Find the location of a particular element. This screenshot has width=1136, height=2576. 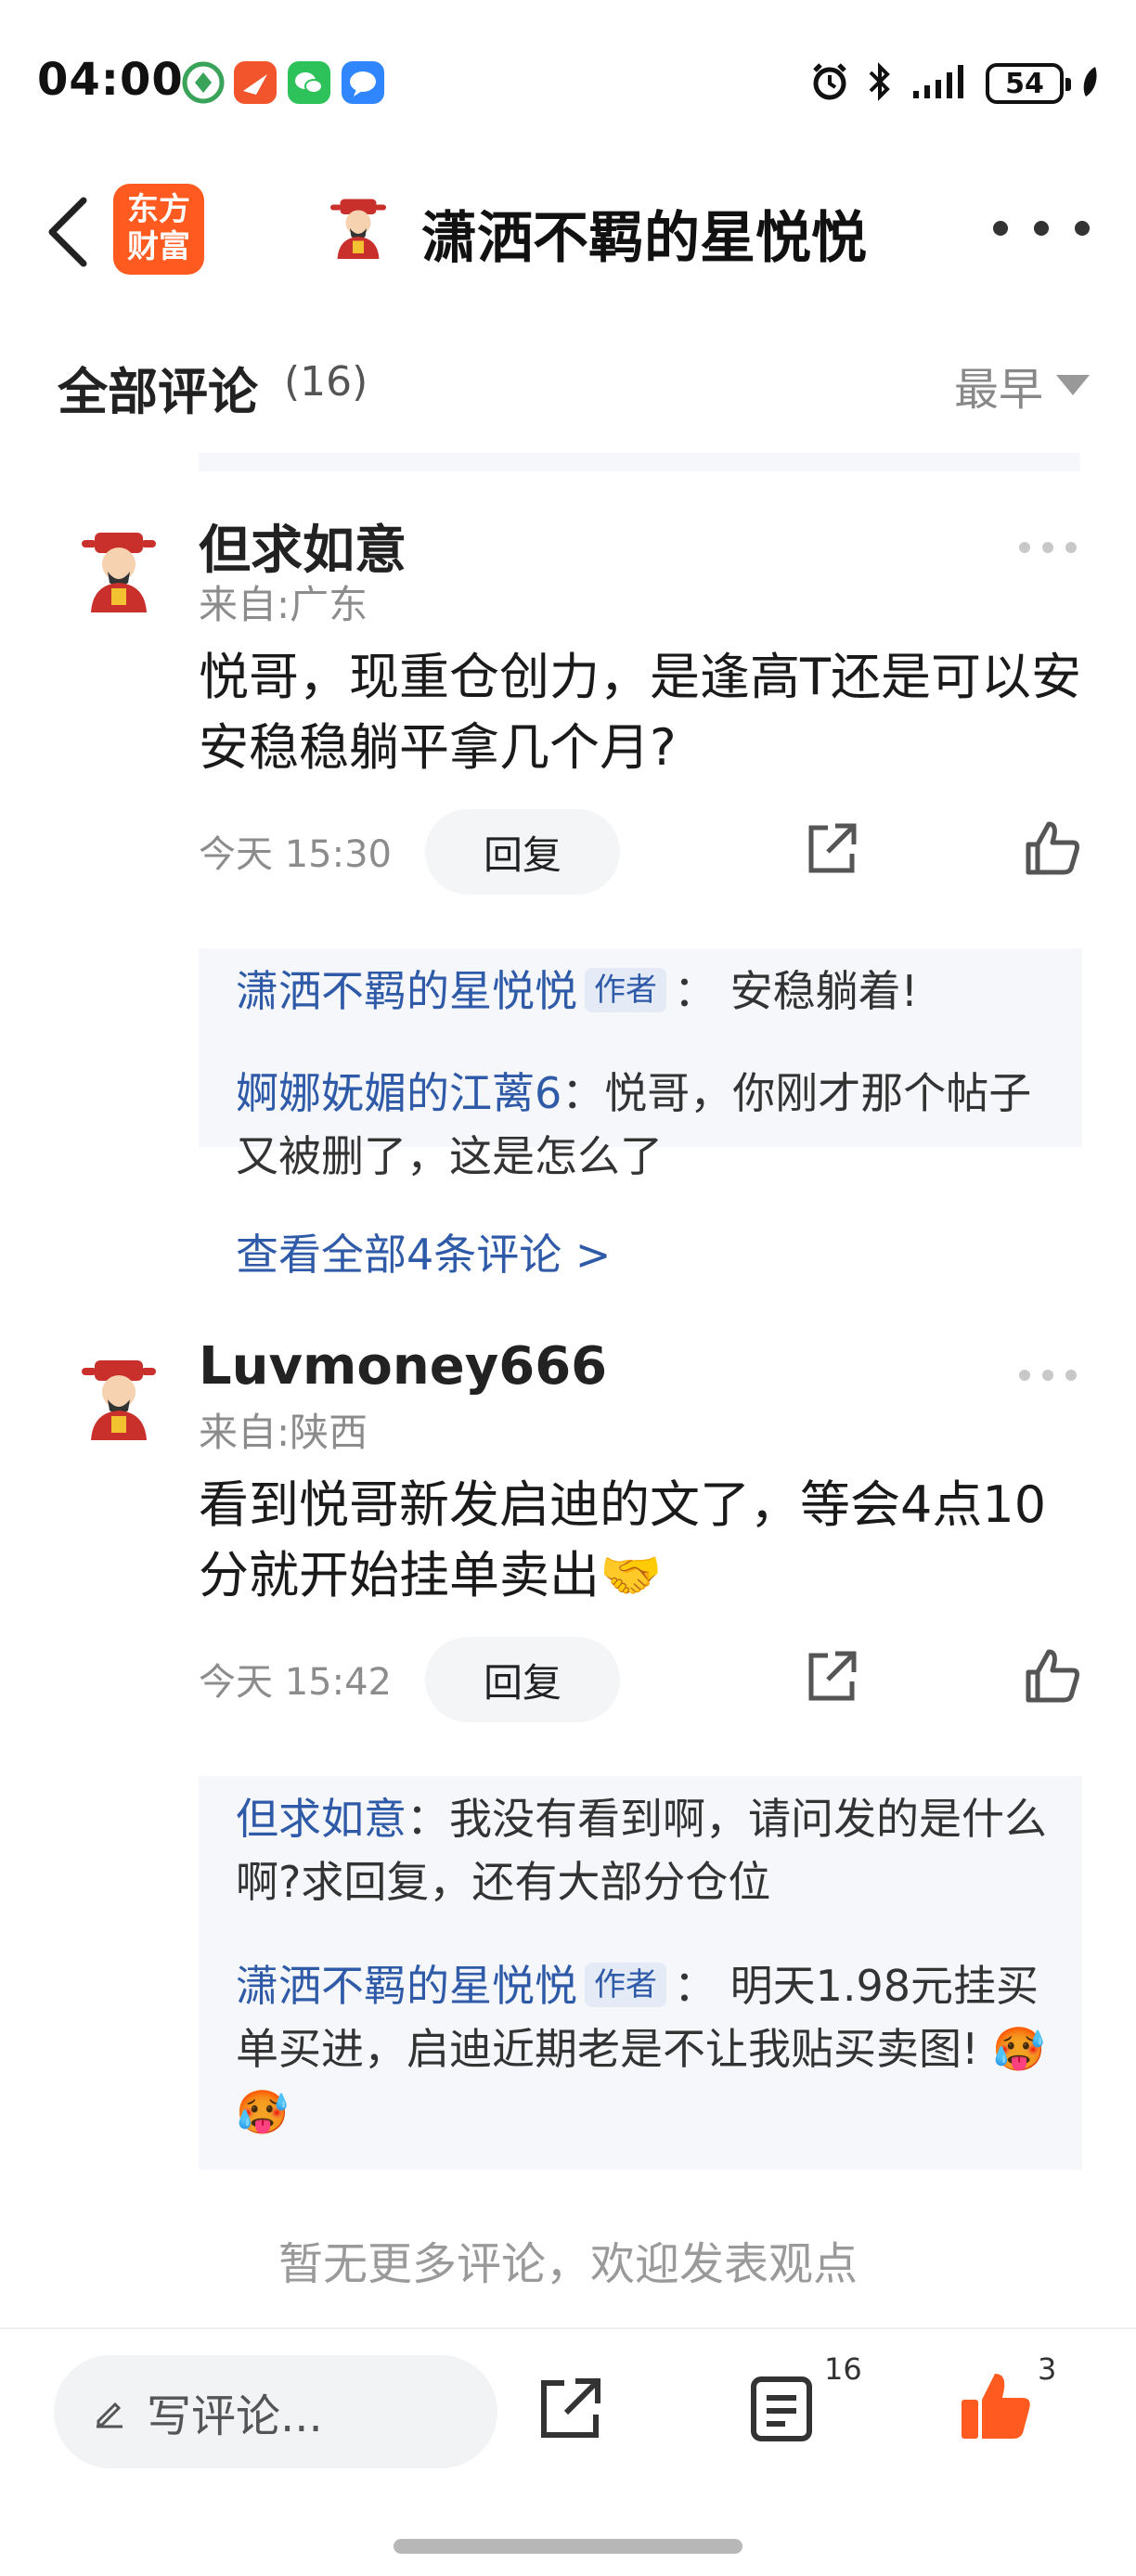

dropdown-arrow-icon is located at coordinates (1073, 385).